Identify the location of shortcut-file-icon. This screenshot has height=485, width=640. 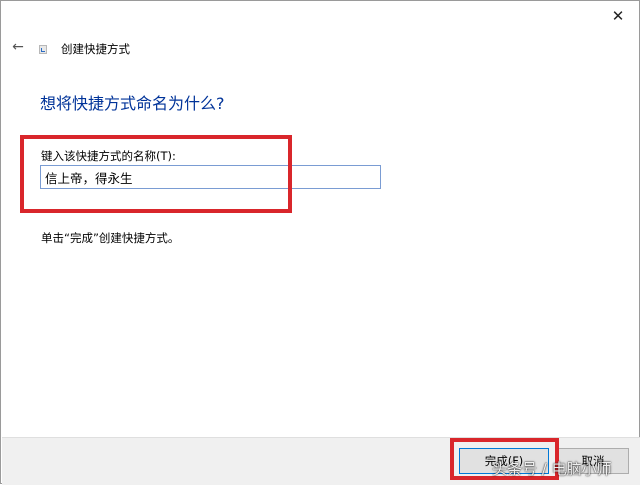
(43, 49).